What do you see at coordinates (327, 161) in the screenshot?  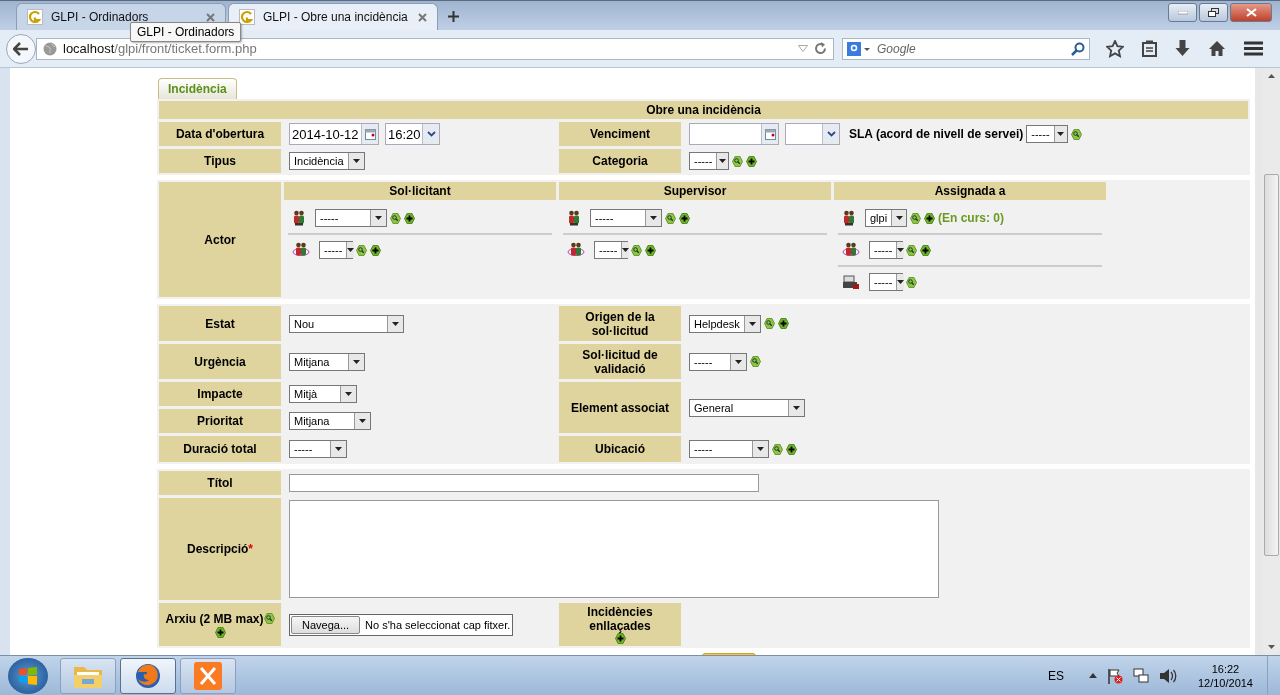 I see `dropdown: Incidència` at bounding box center [327, 161].